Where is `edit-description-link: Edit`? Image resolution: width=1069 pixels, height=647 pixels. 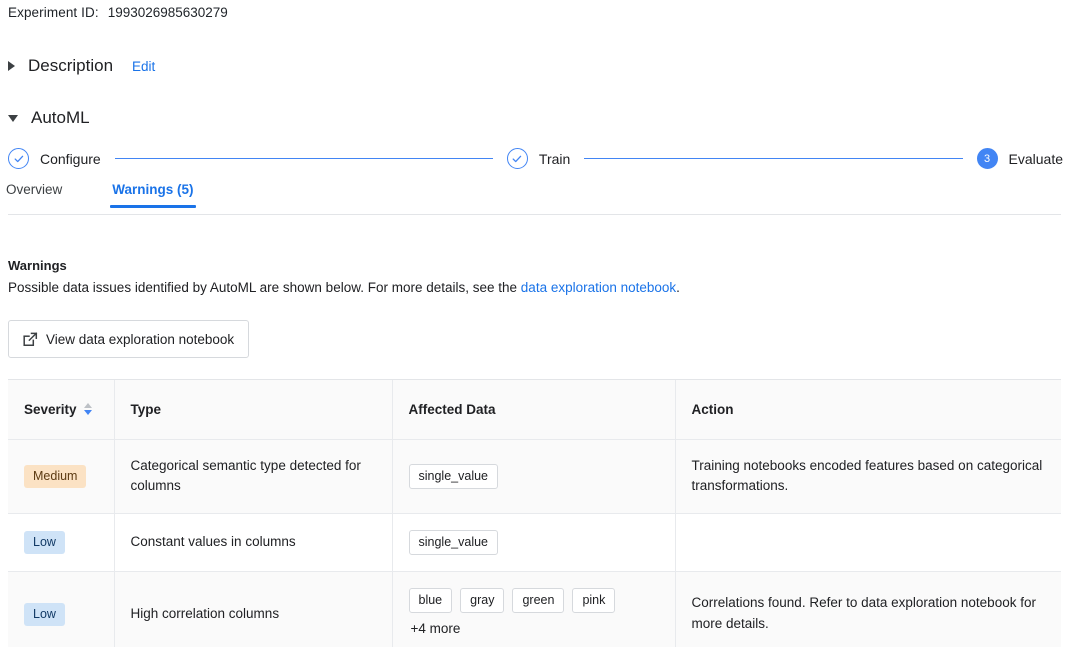 edit-description-link: Edit is located at coordinates (143, 66).